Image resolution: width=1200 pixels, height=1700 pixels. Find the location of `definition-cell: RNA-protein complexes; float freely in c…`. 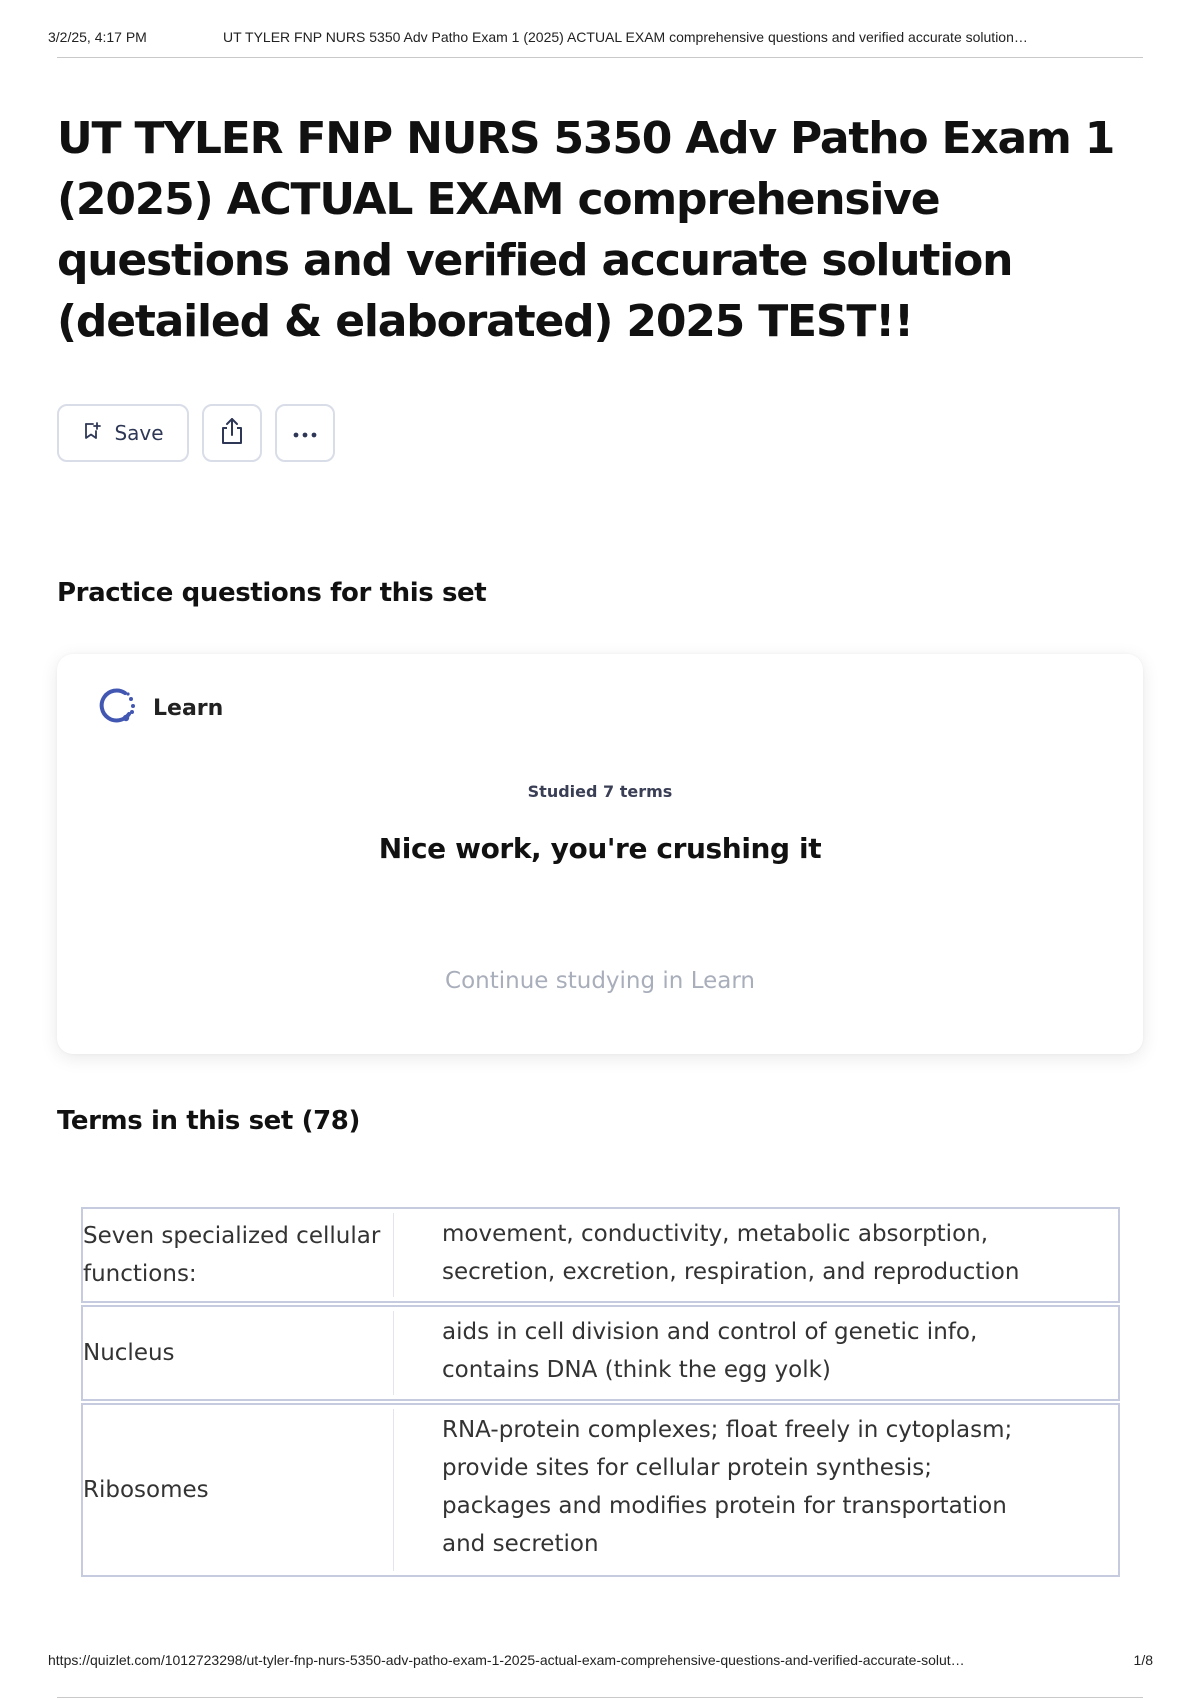

definition-cell: RNA-protein complexes; float freely in c… is located at coordinates (727, 1487).